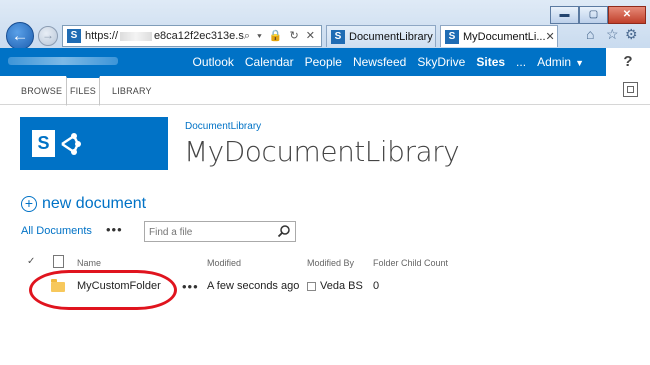 The height and width of the screenshot is (365, 650). What do you see at coordinates (590, 34) in the screenshot?
I see `home-icon: ⌂` at bounding box center [590, 34].